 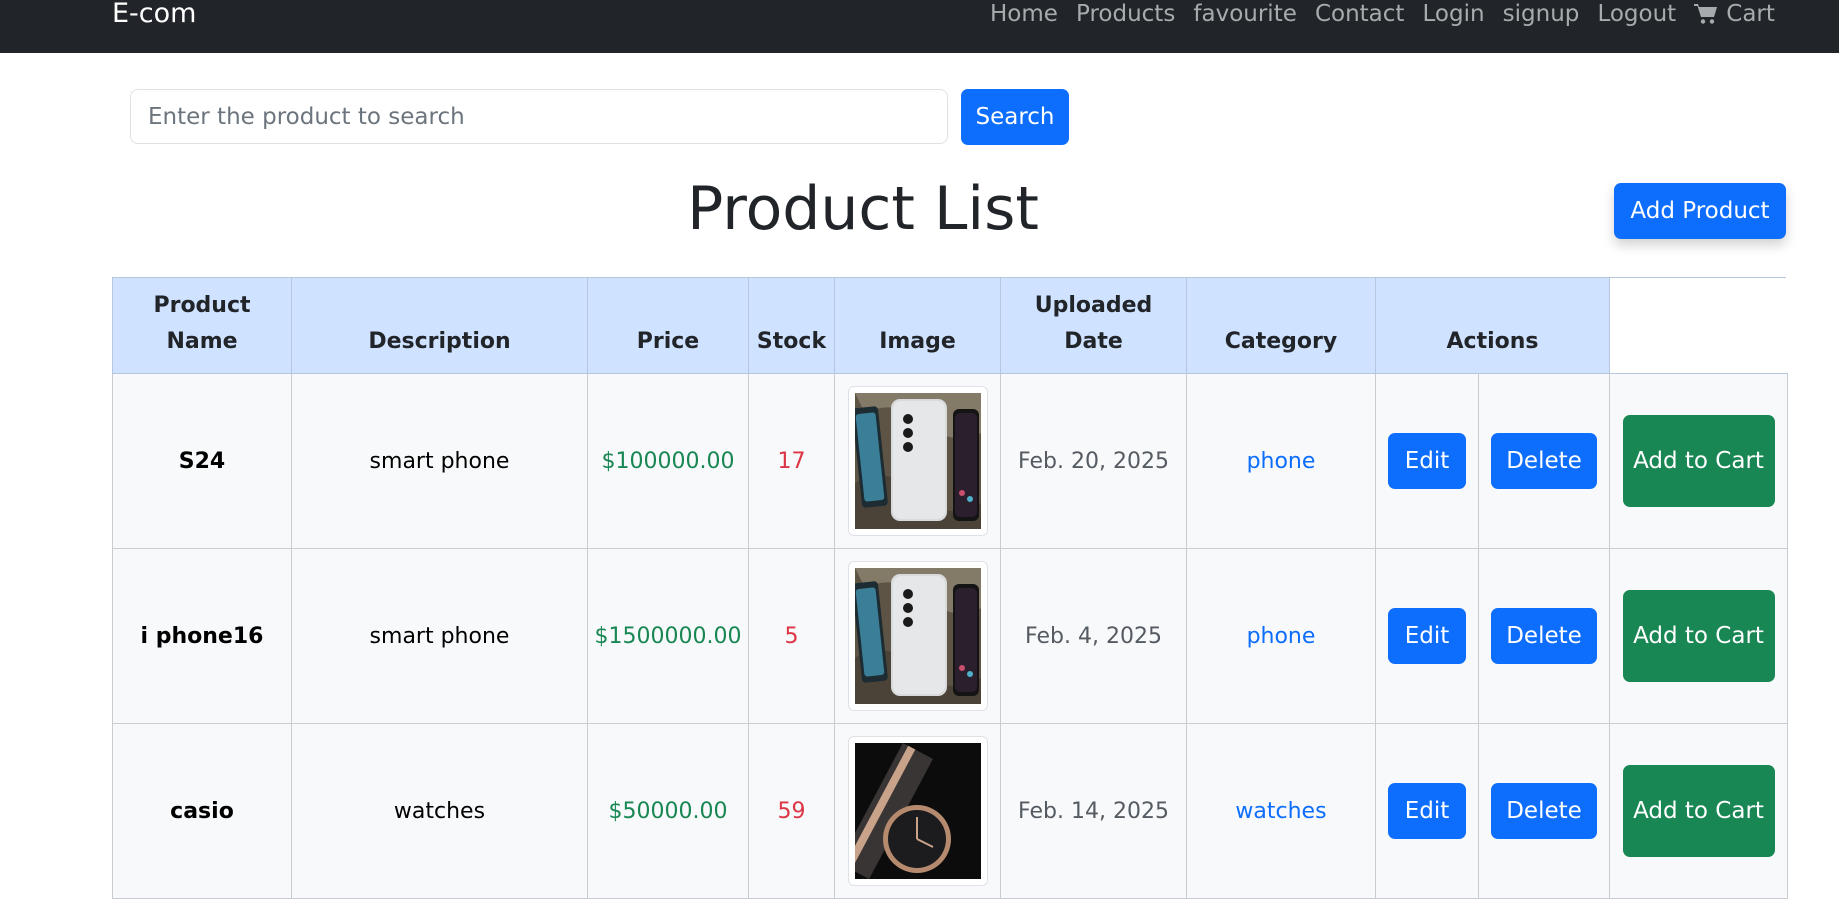 I want to click on header-blank, so click(x=1698, y=325).